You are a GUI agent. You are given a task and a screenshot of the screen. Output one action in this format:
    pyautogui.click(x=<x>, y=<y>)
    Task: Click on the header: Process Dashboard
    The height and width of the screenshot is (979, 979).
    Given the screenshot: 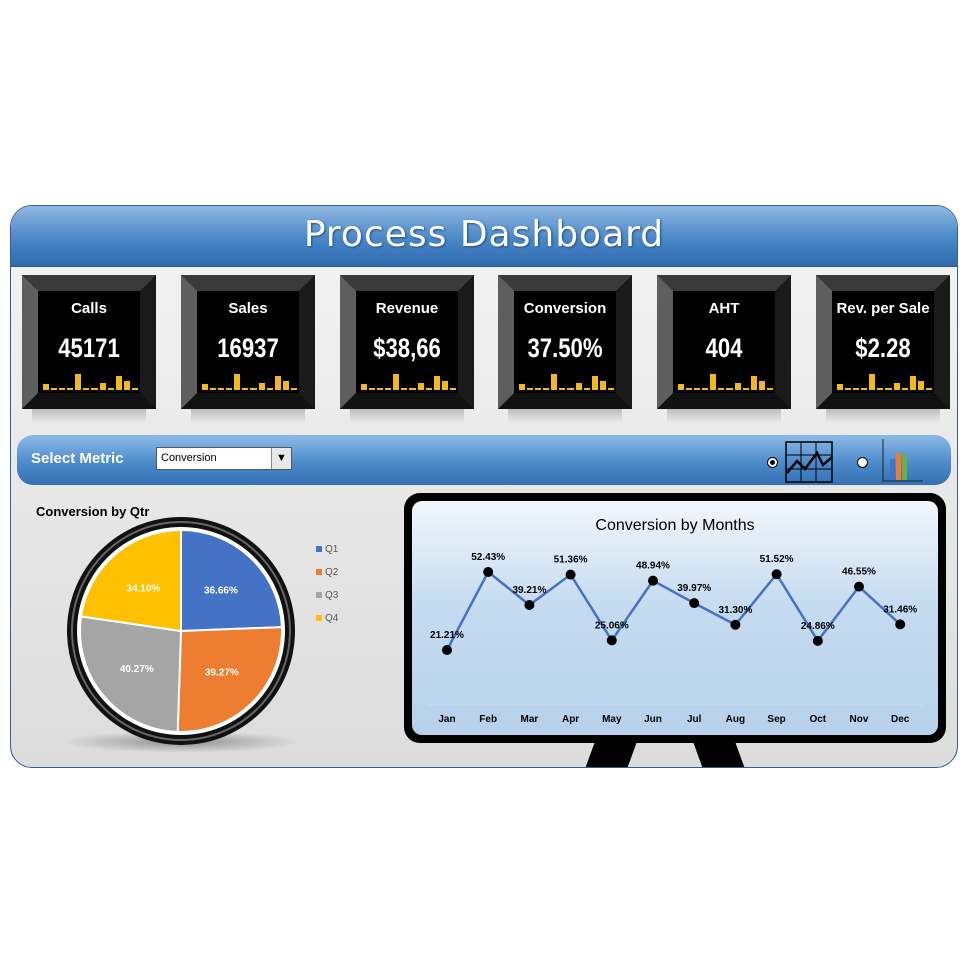 What is the action you would take?
    pyautogui.click(x=484, y=236)
    